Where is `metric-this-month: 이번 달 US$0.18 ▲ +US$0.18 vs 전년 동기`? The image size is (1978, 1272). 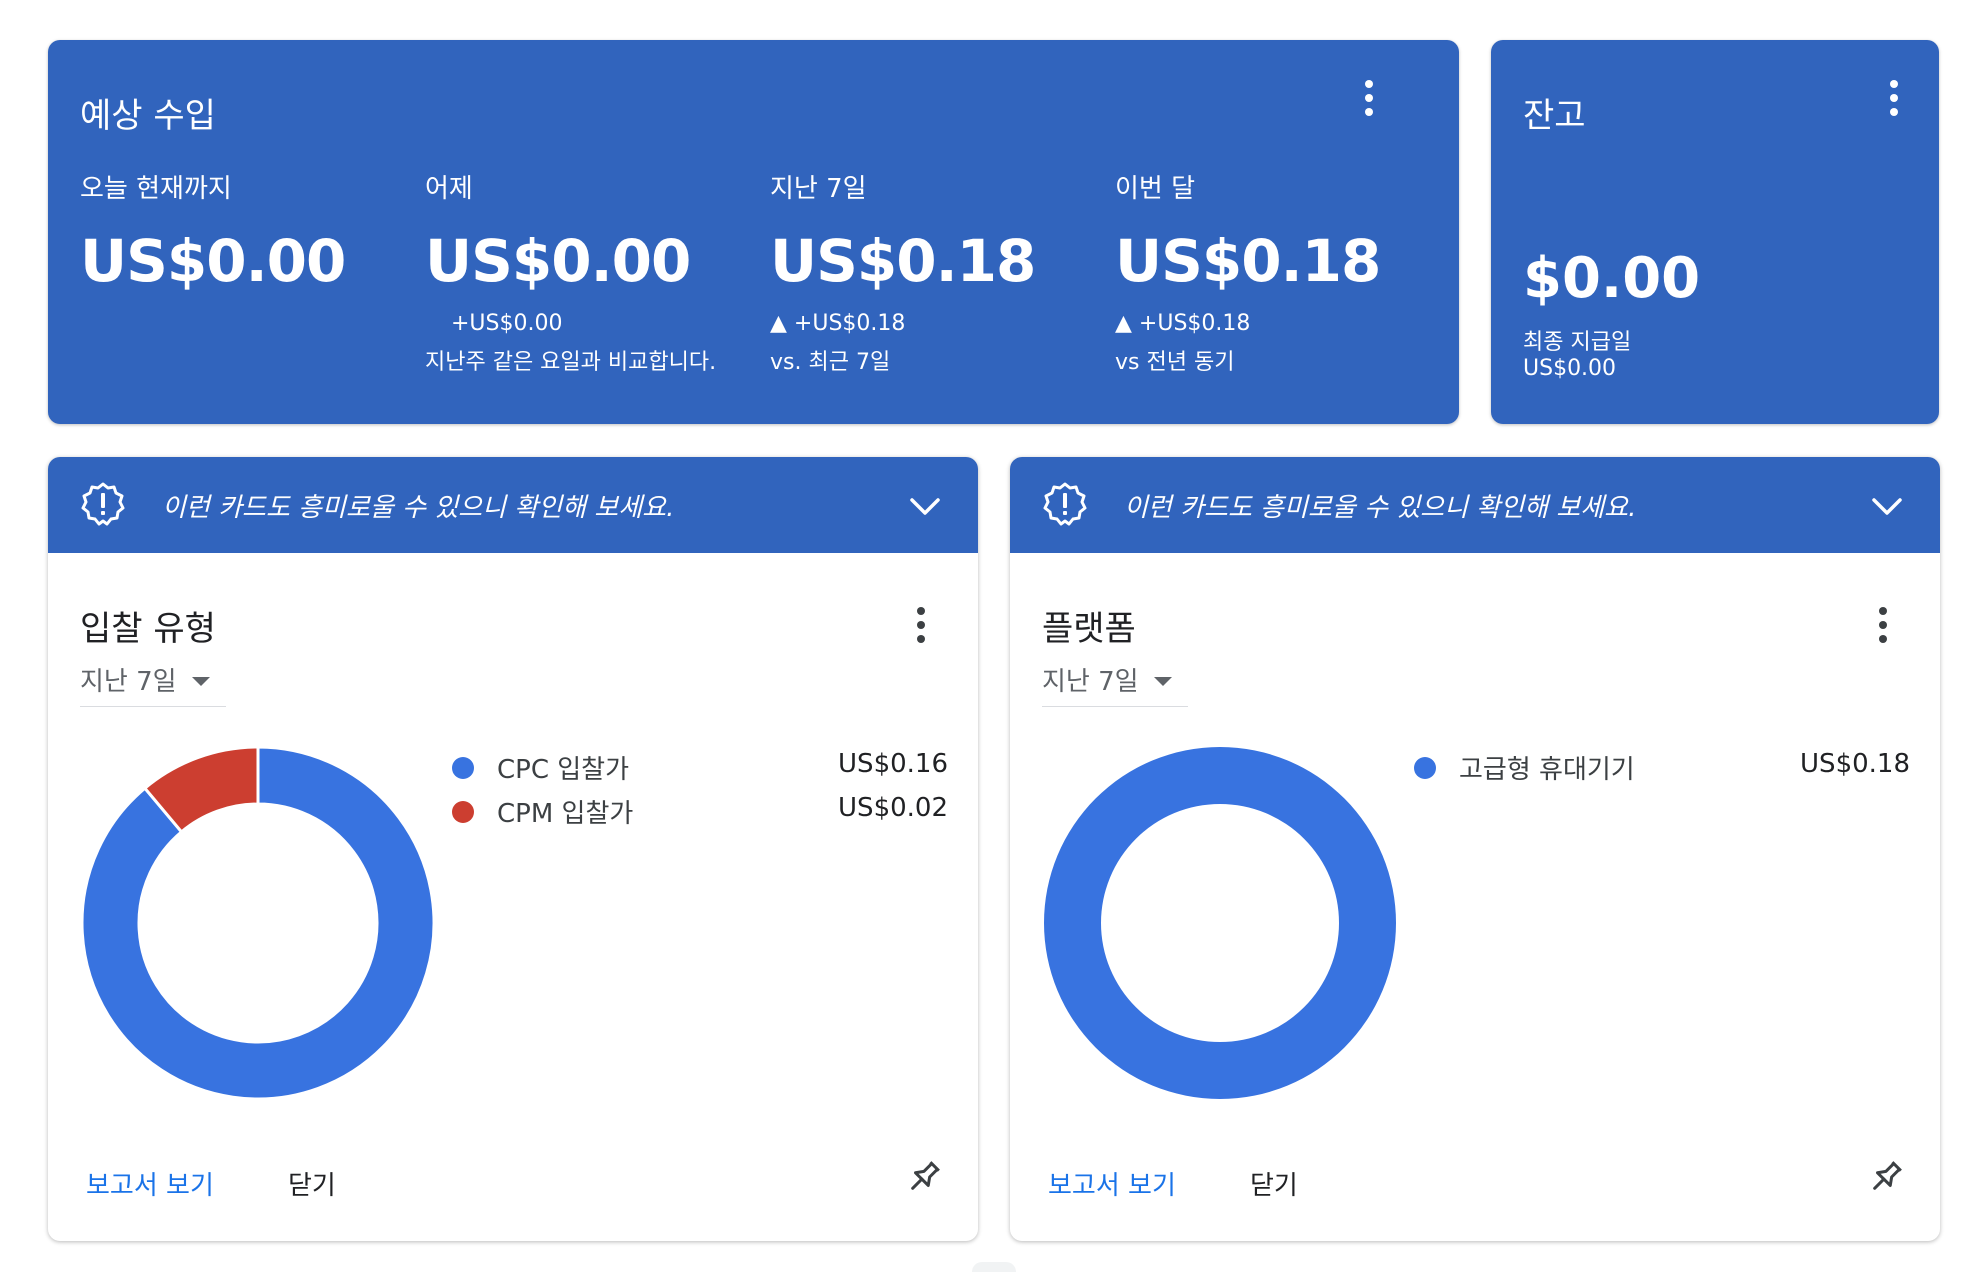 metric-this-month: 이번 달 US$0.18 ▲ +US$0.18 vs 전년 동기 is located at coordinates (1248, 272).